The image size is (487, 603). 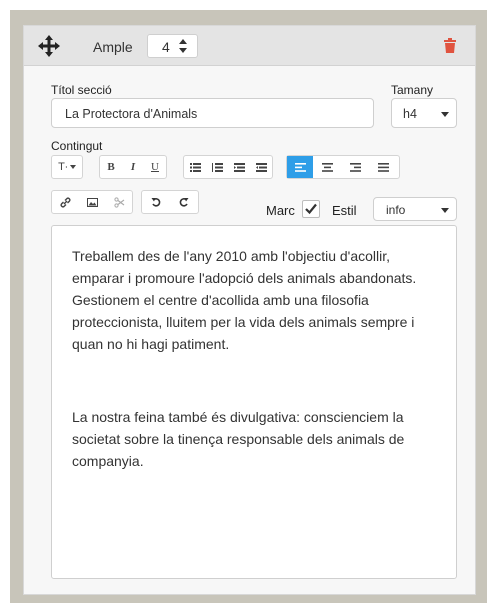 I want to click on unordered-list-button, so click(x=195, y=167).